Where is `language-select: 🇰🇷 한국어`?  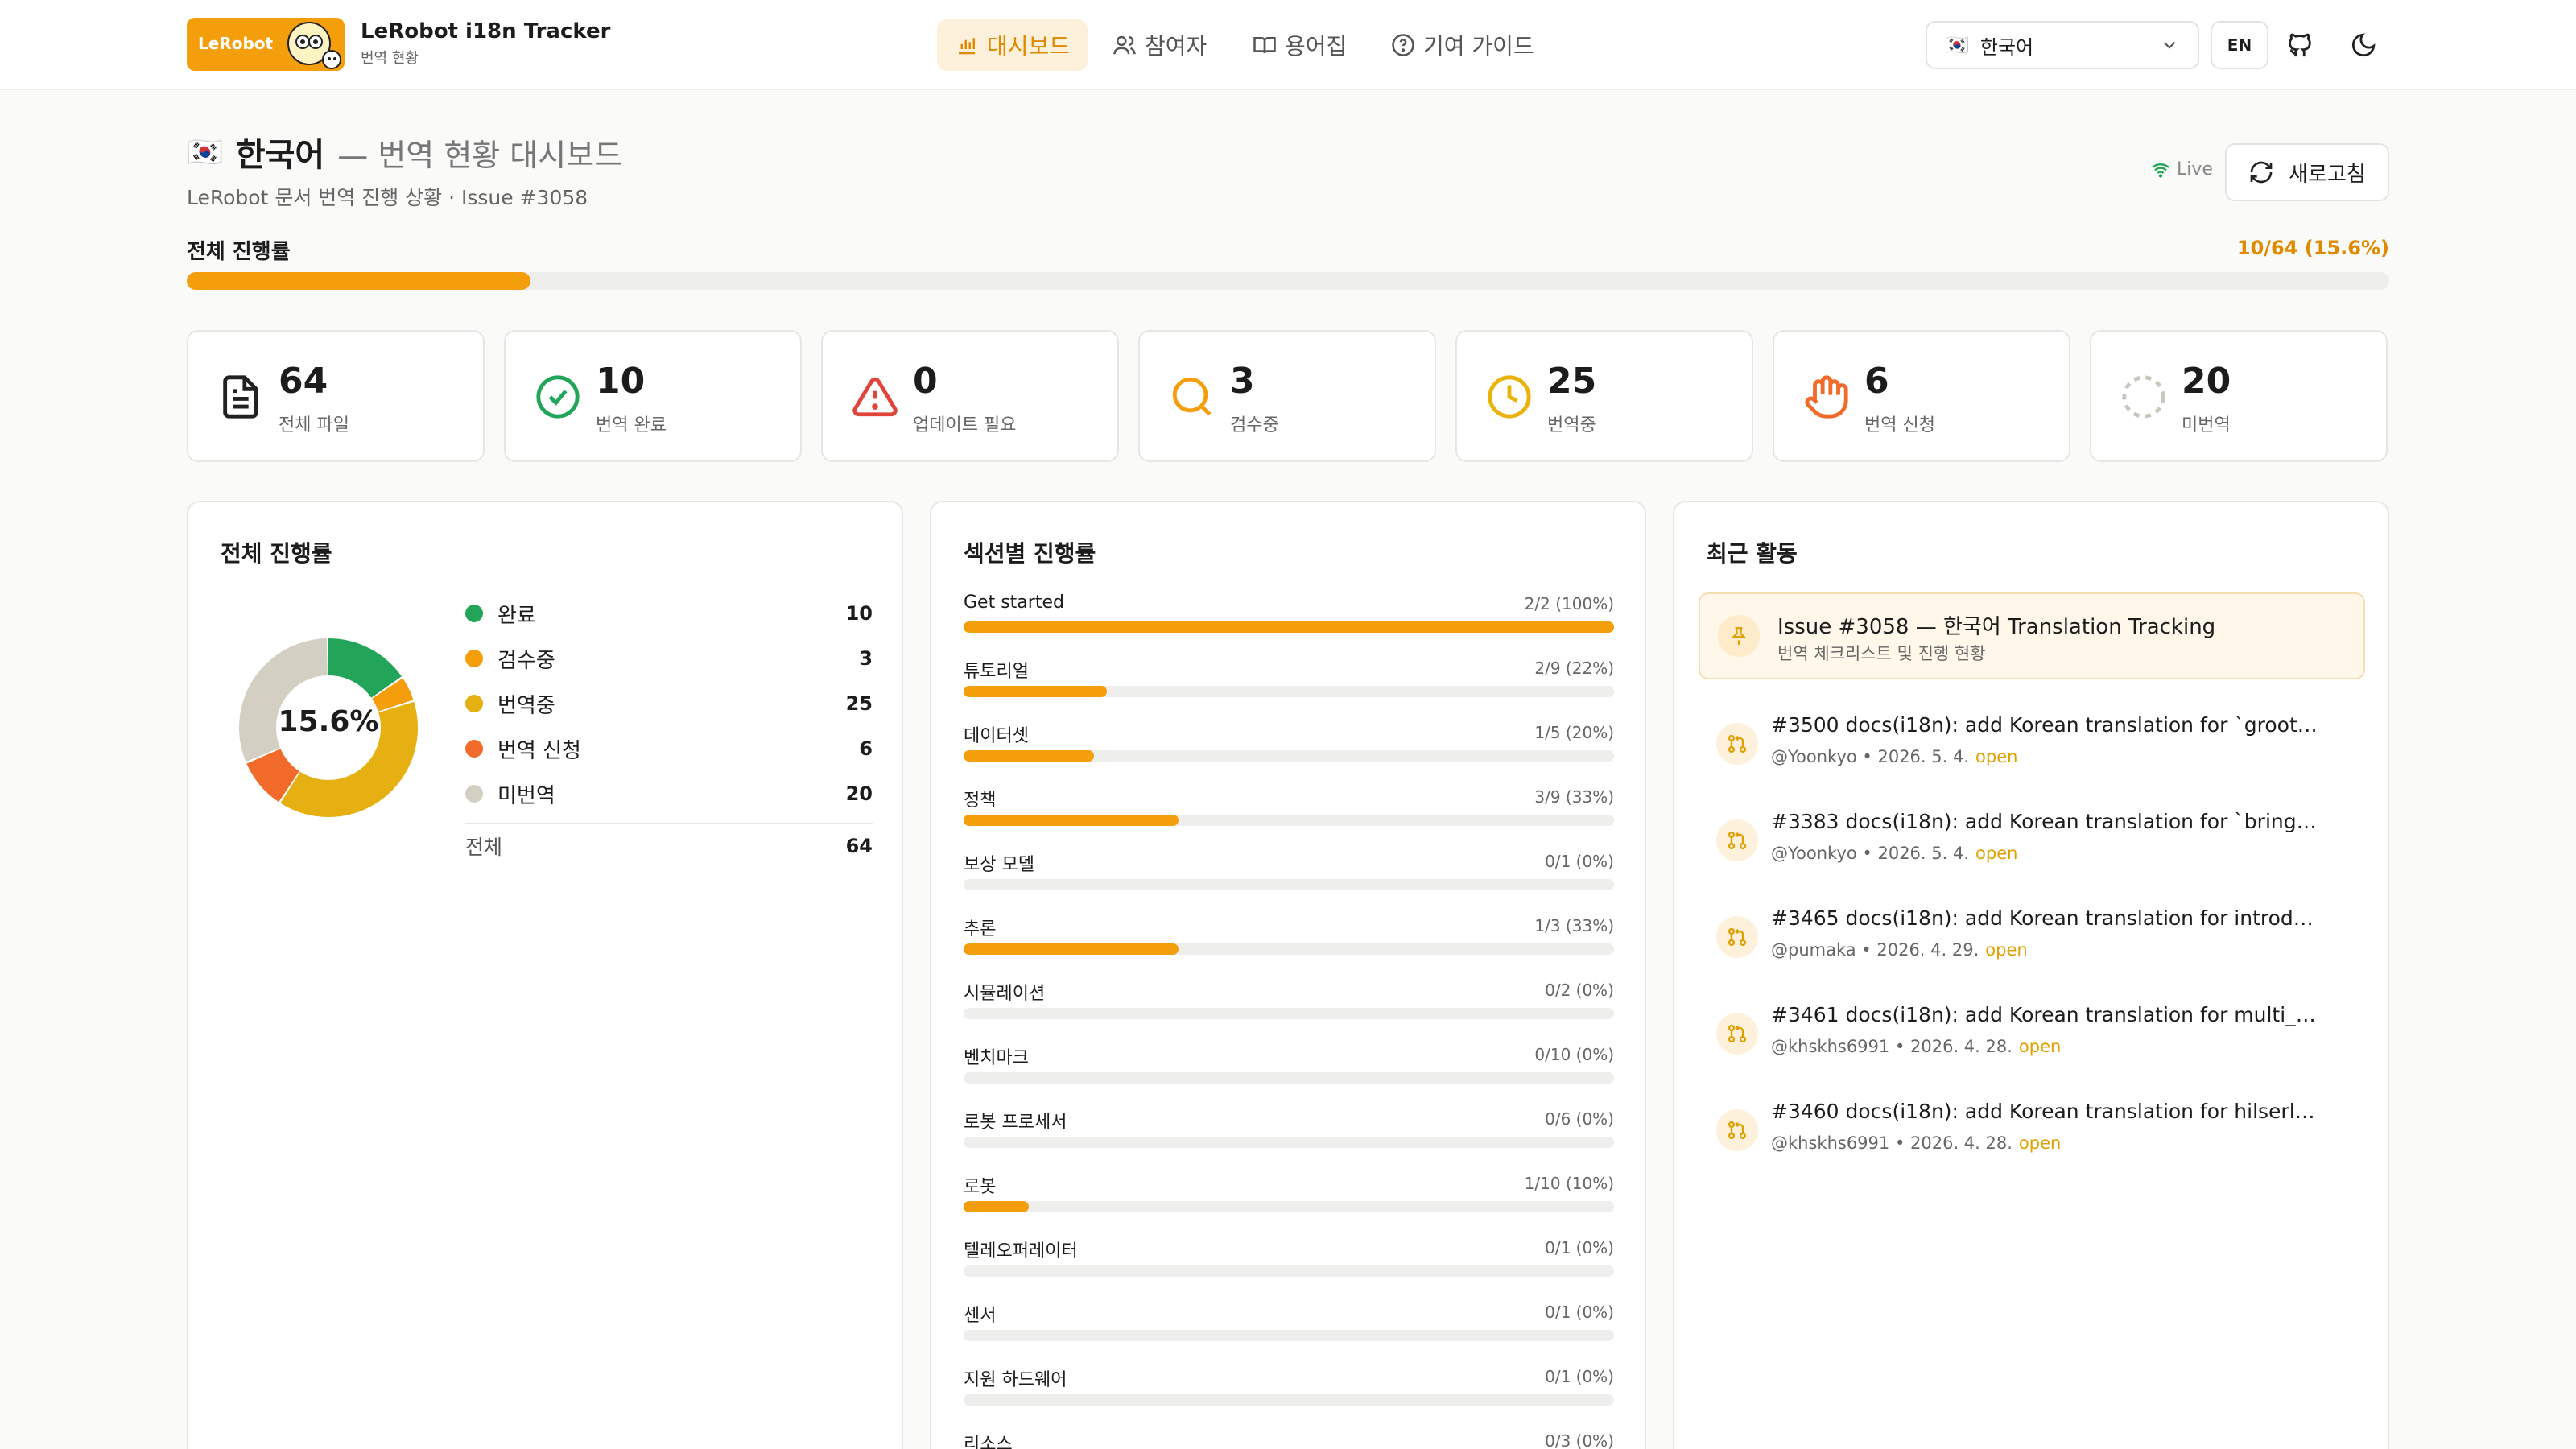
language-select: 🇰🇷 한국어 is located at coordinates (2062, 45).